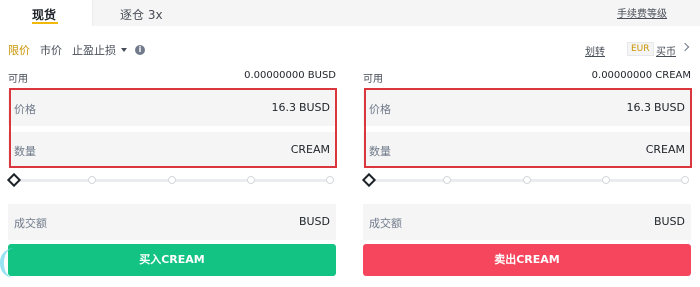 The height and width of the screenshot is (287, 700). I want to click on fee-level-link: 手续费等级, so click(642, 12).